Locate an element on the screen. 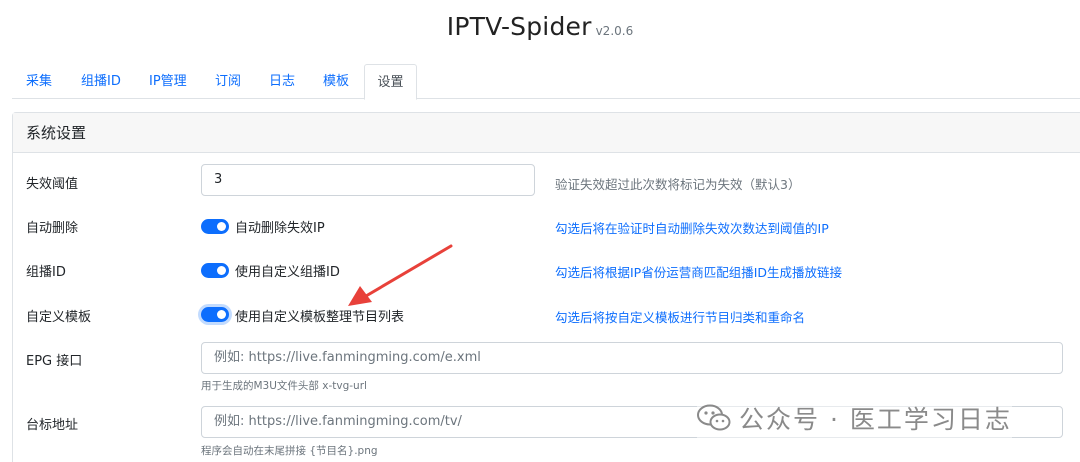 The width and height of the screenshot is (1080, 462). annotation-arrow is located at coordinates (400, 275).